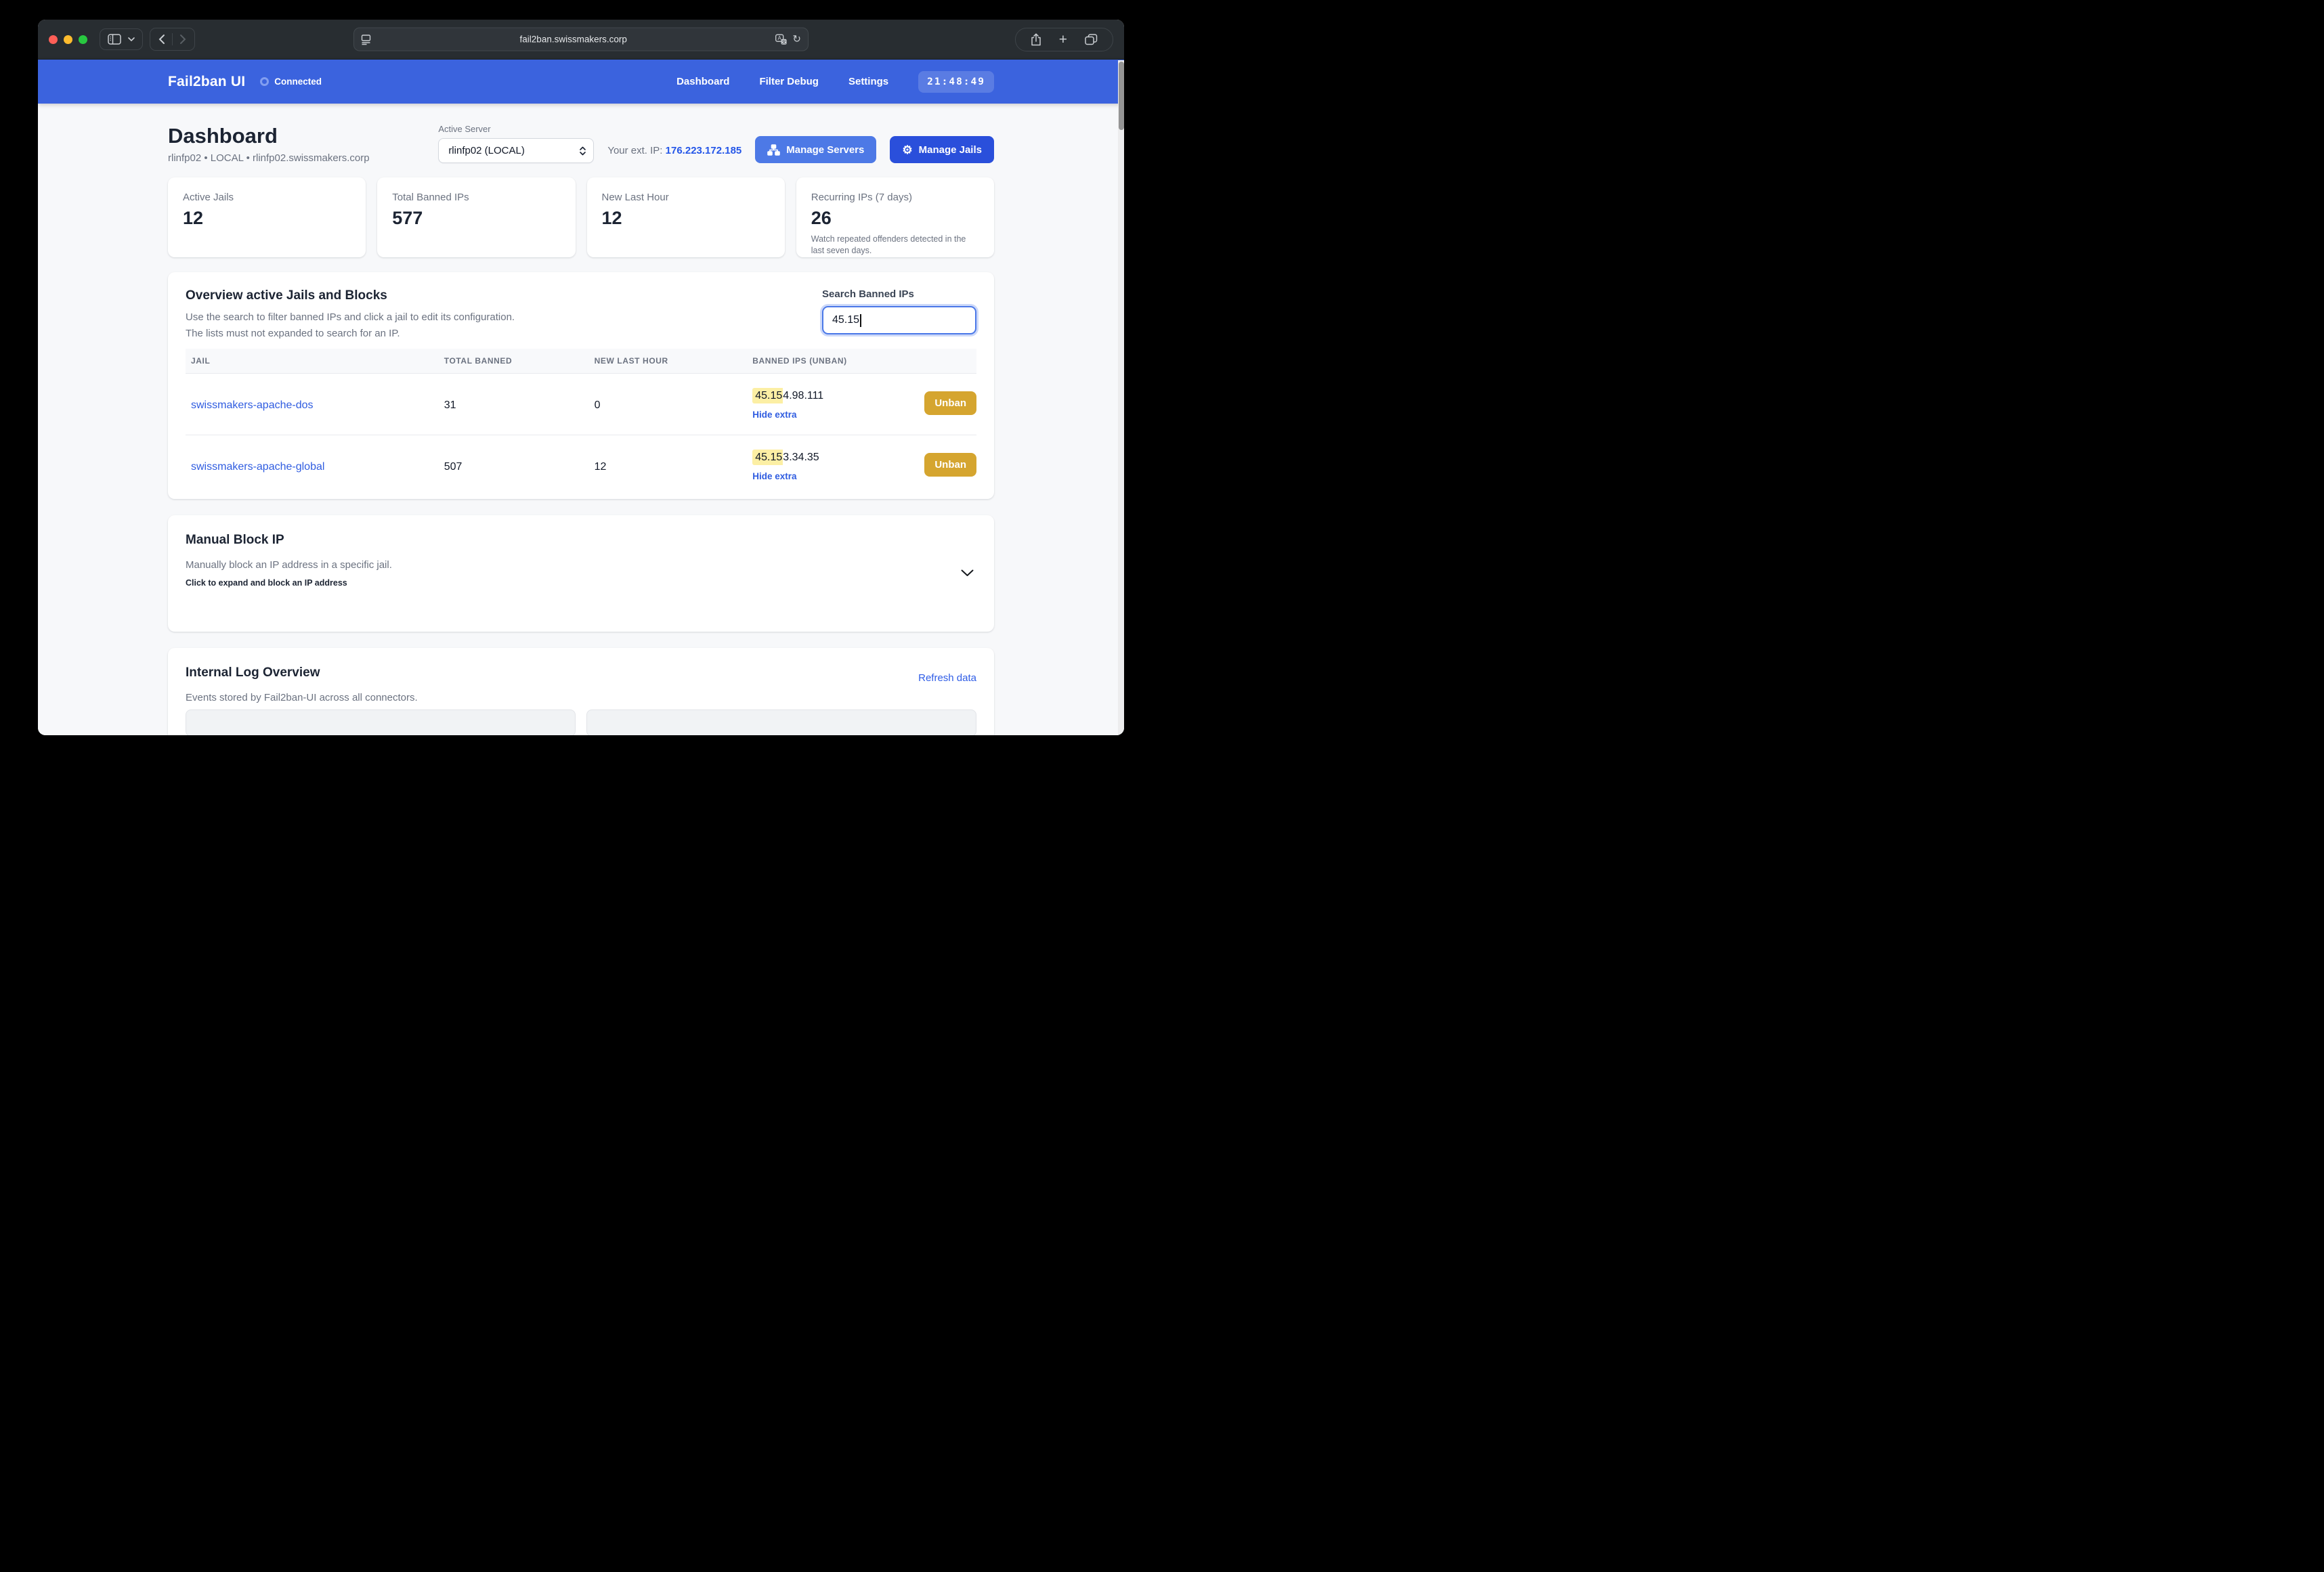 The width and height of the screenshot is (2324, 1572). What do you see at coordinates (121, 39) in the screenshot?
I see `sidebar-toggle-button` at bounding box center [121, 39].